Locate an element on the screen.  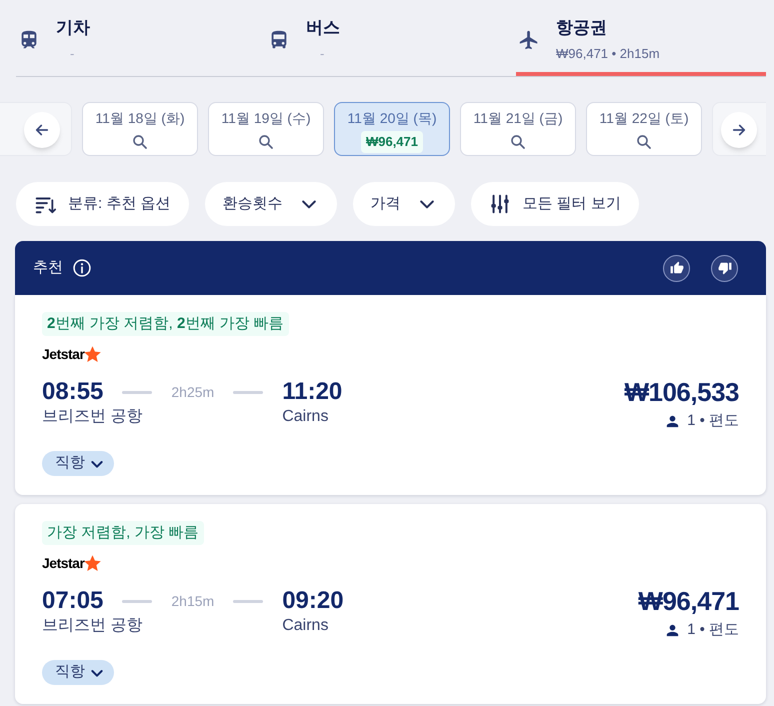
thumbs-down-icon is located at coordinates (725, 268).